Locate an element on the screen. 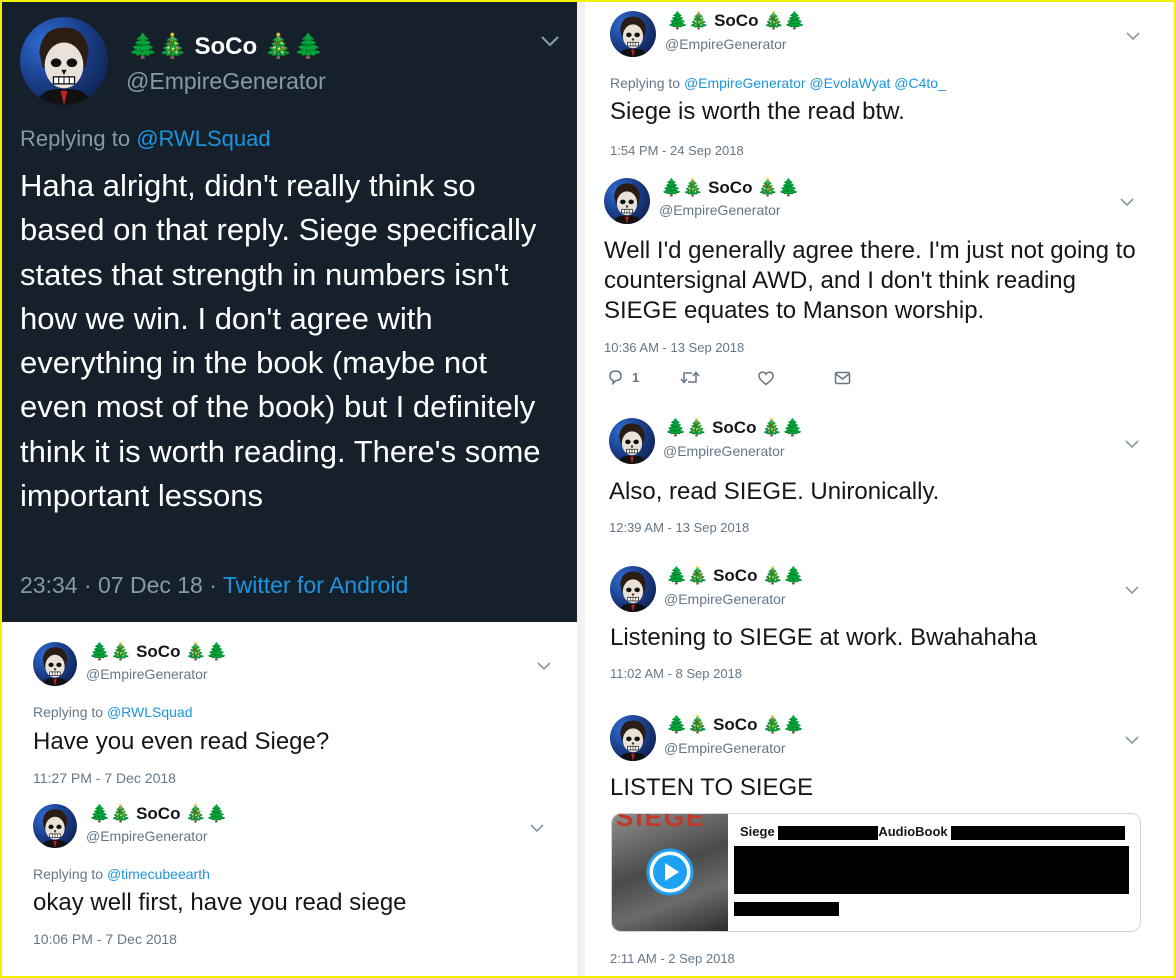 The image size is (1176, 978). reply-link: @EmpireGenerator @EvolaWyat @C4to_ is located at coordinates (815, 83).